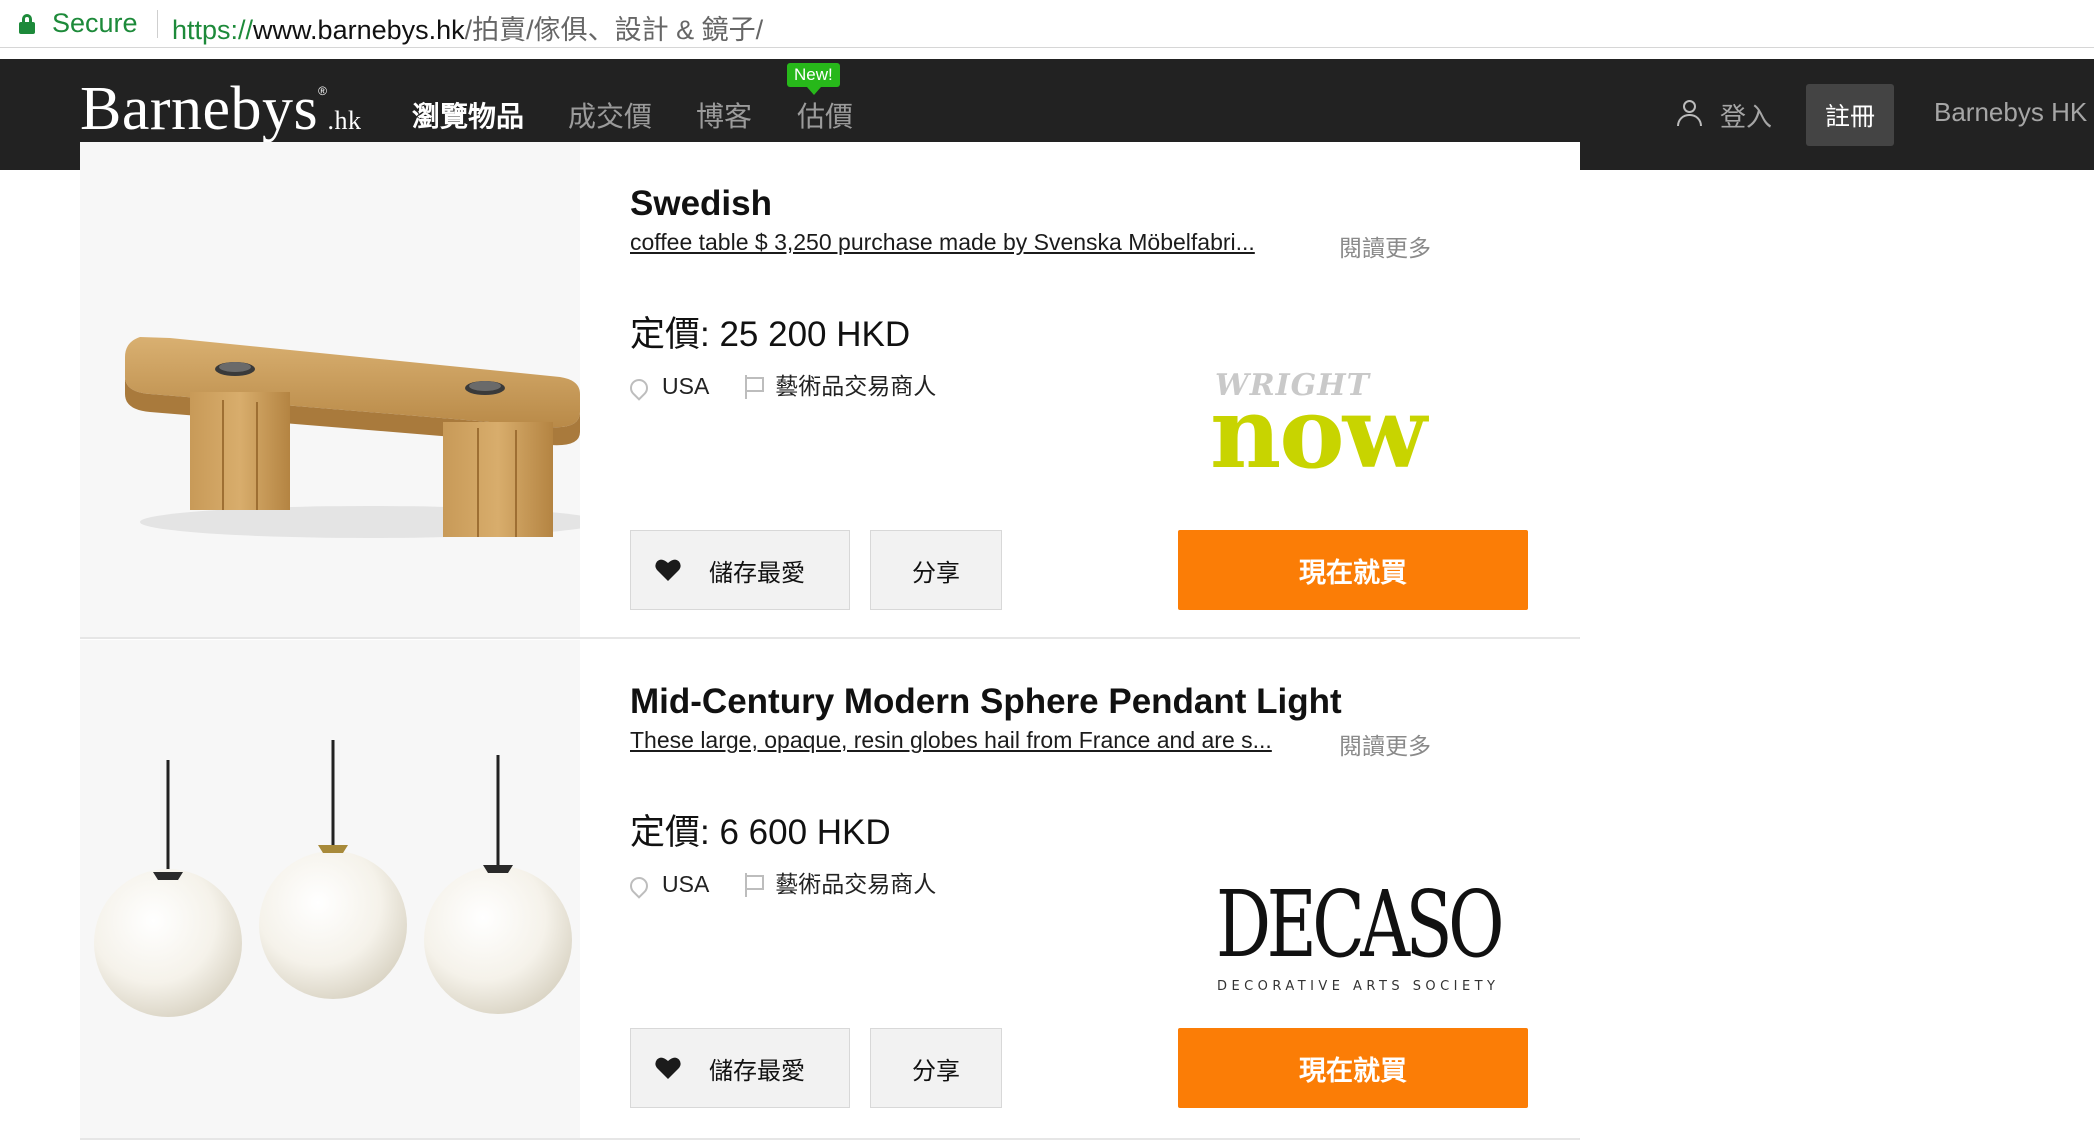 The width and height of the screenshot is (2094, 1144). I want to click on user-icon, so click(1689, 113).